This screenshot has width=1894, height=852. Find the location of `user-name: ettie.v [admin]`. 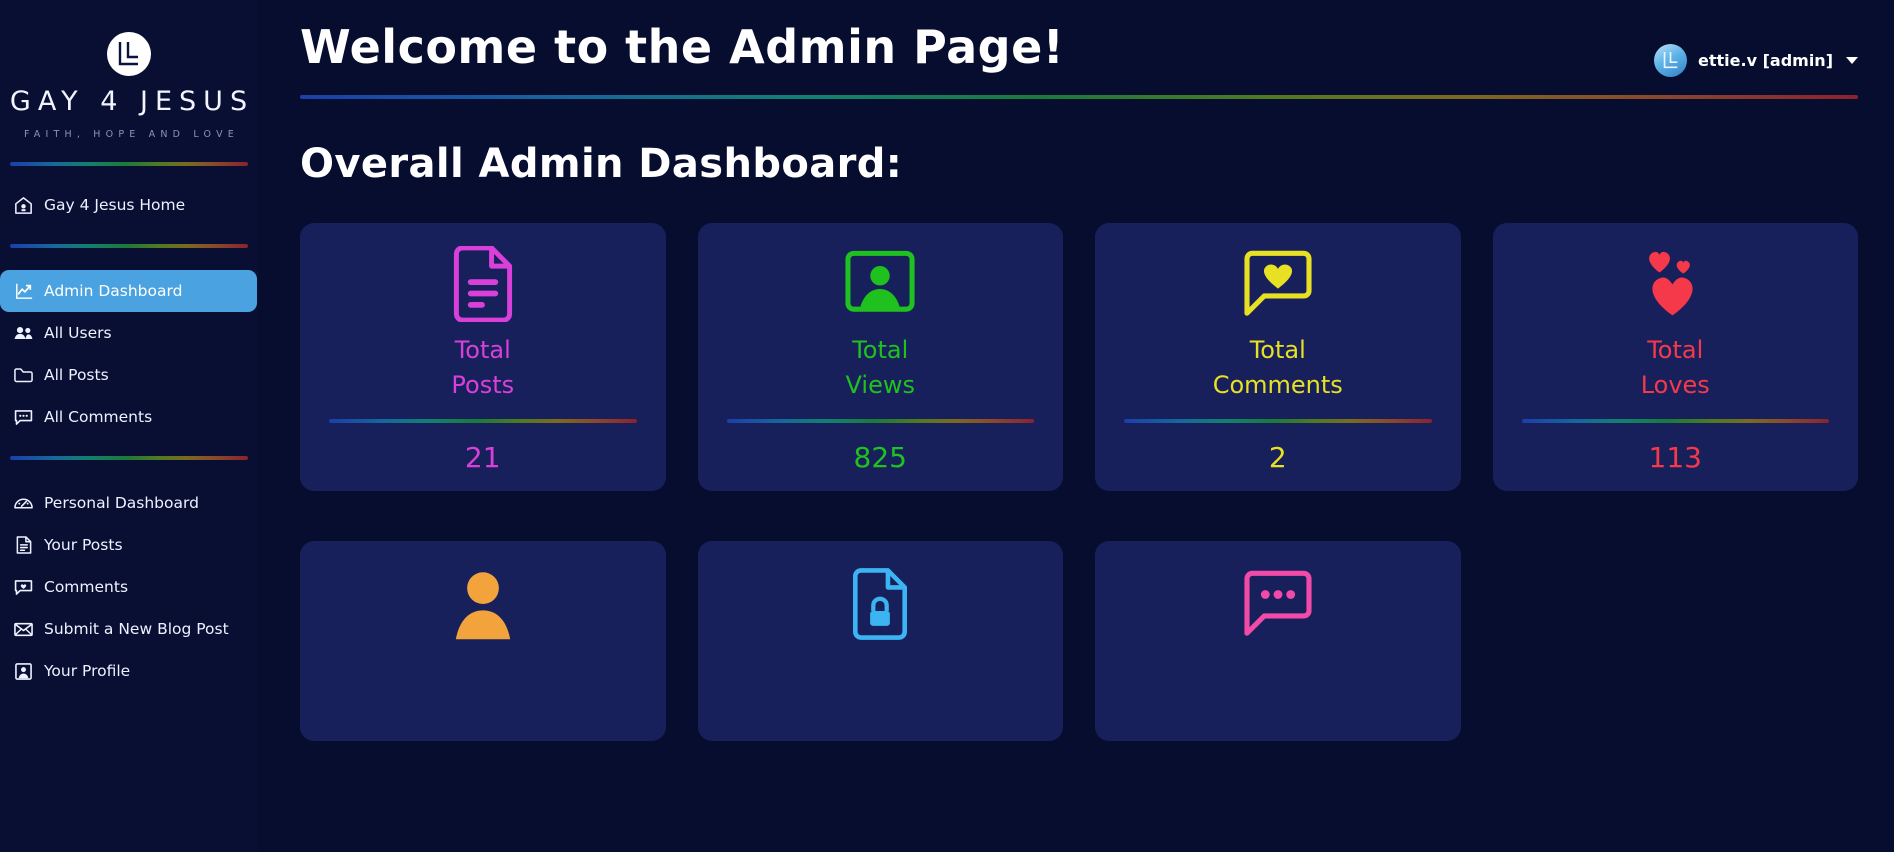

user-name: ettie.v [admin] is located at coordinates (1765, 60).